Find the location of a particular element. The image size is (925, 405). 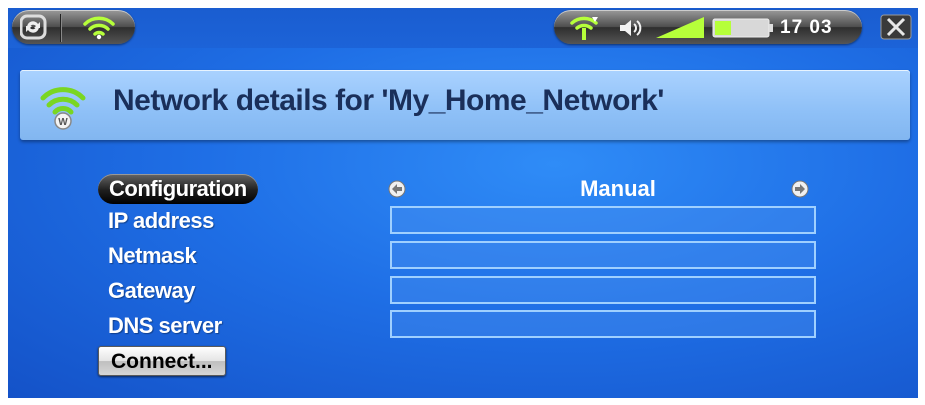

page-title: Network details for 'My_Home_Network' is located at coordinates (388, 100).